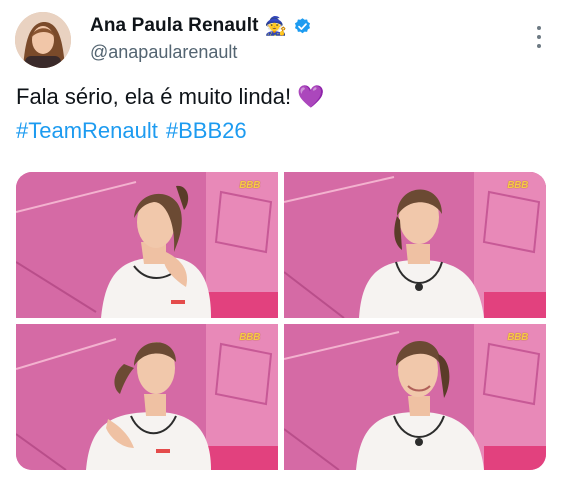  What do you see at coordinates (302, 25) in the screenshot?
I see `verified-badge-icon` at bounding box center [302, 25].